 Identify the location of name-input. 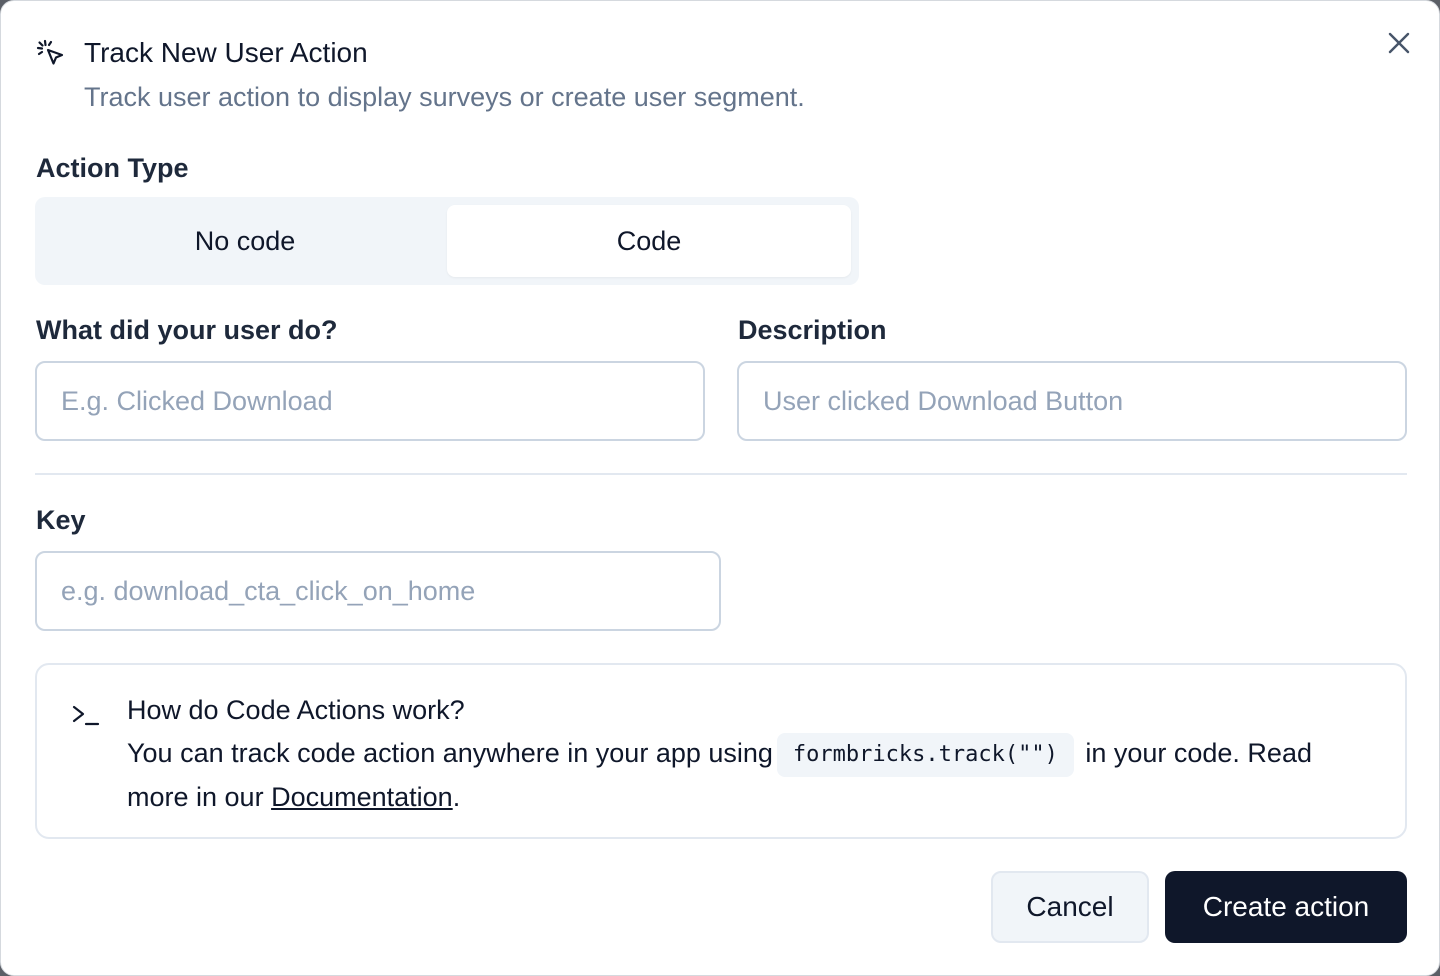
(370, 401).